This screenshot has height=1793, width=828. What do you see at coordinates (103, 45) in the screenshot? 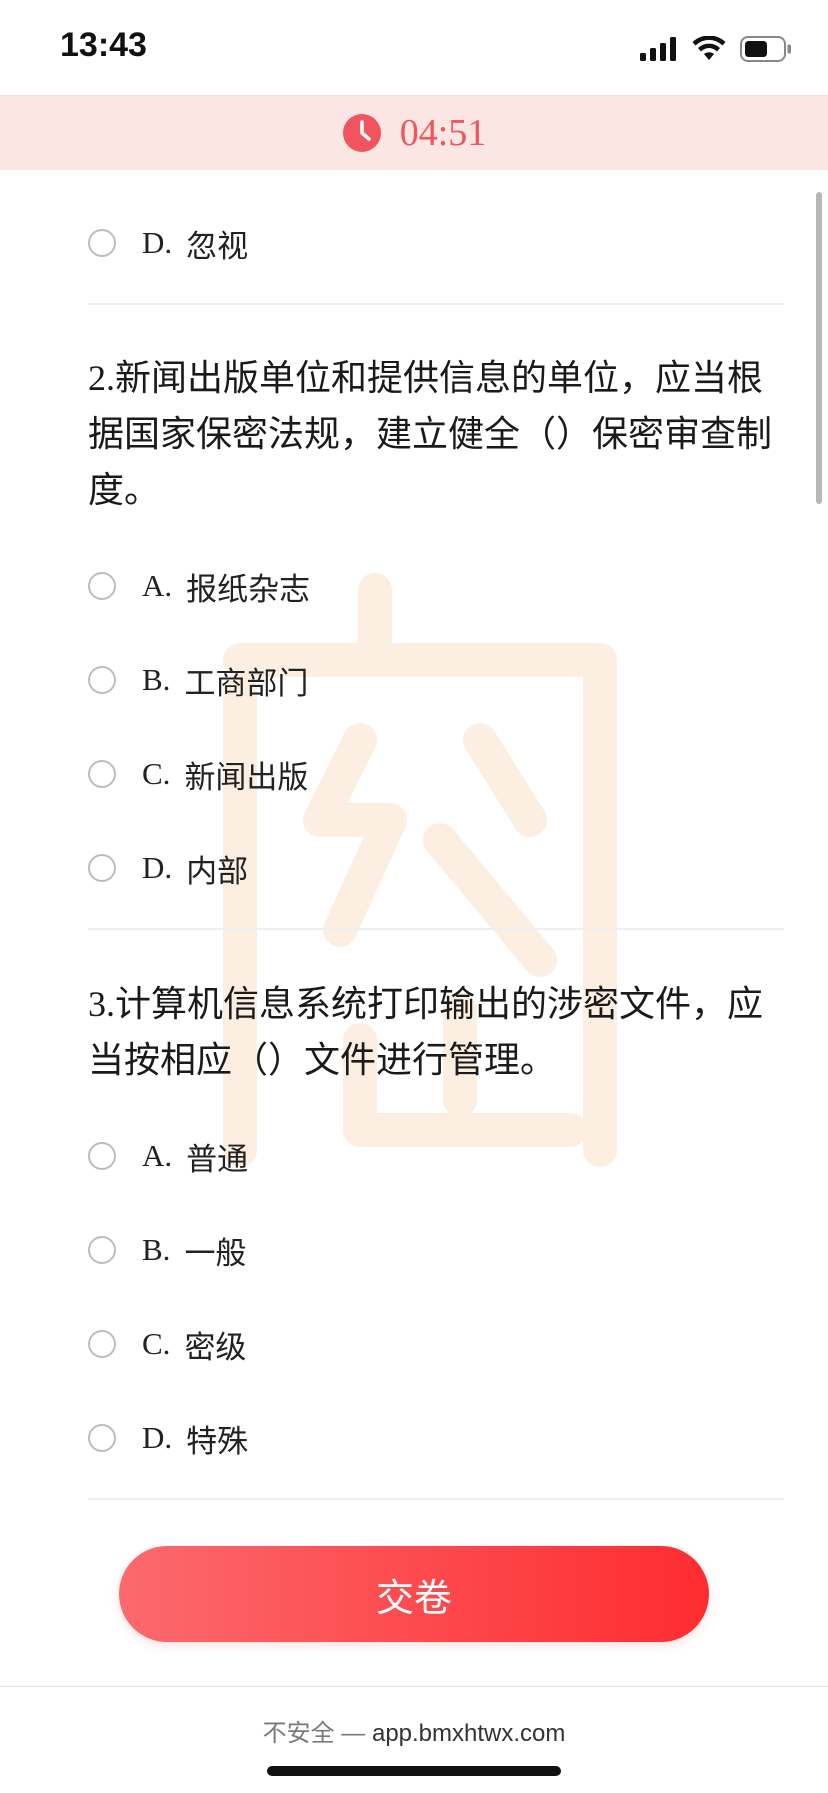
I see `status-time: 13:43` at bounding box center [103, 45].